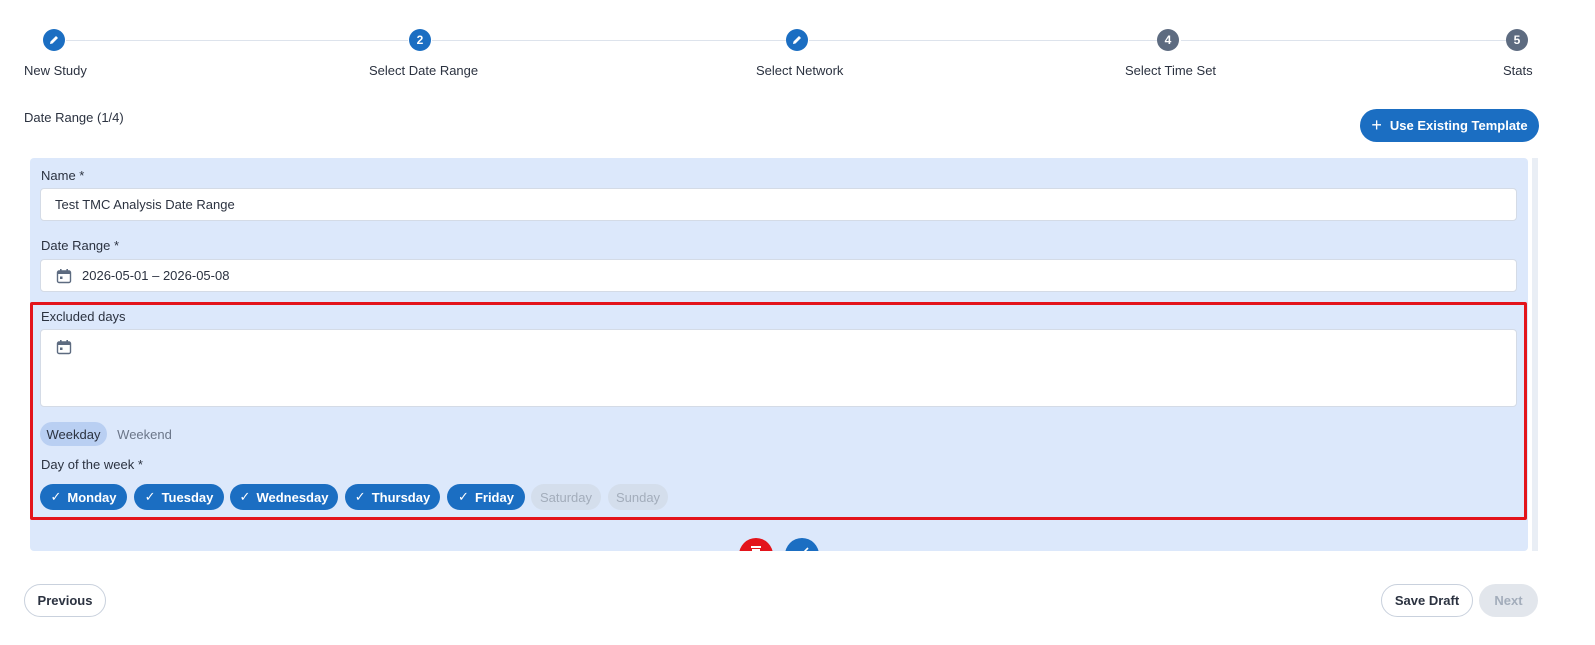 The width and height of the screenshot is (1595, 645). Describe the element at coordinates (187, 497) in the screenshot. I see `day-label: Tuesday` at that location.